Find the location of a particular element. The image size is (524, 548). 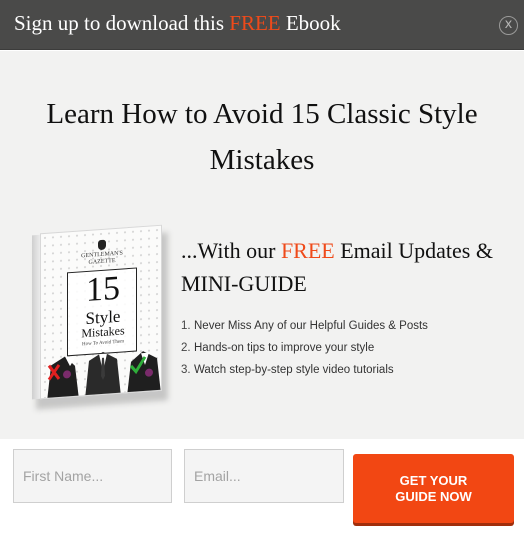

list-item: 2. Hands-on tips to improve your style is located at coordinates (346, 348).